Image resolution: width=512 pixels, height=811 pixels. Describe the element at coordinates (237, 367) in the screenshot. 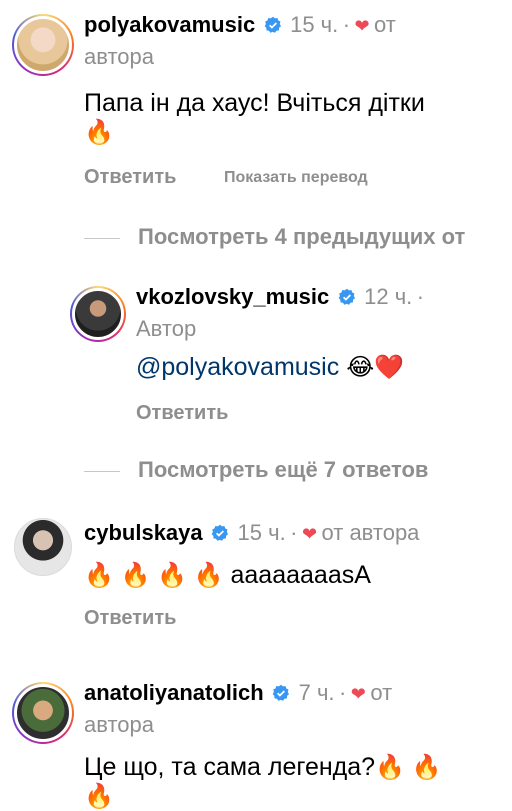

I see `mention-link: @polyakovamusic` at that location.